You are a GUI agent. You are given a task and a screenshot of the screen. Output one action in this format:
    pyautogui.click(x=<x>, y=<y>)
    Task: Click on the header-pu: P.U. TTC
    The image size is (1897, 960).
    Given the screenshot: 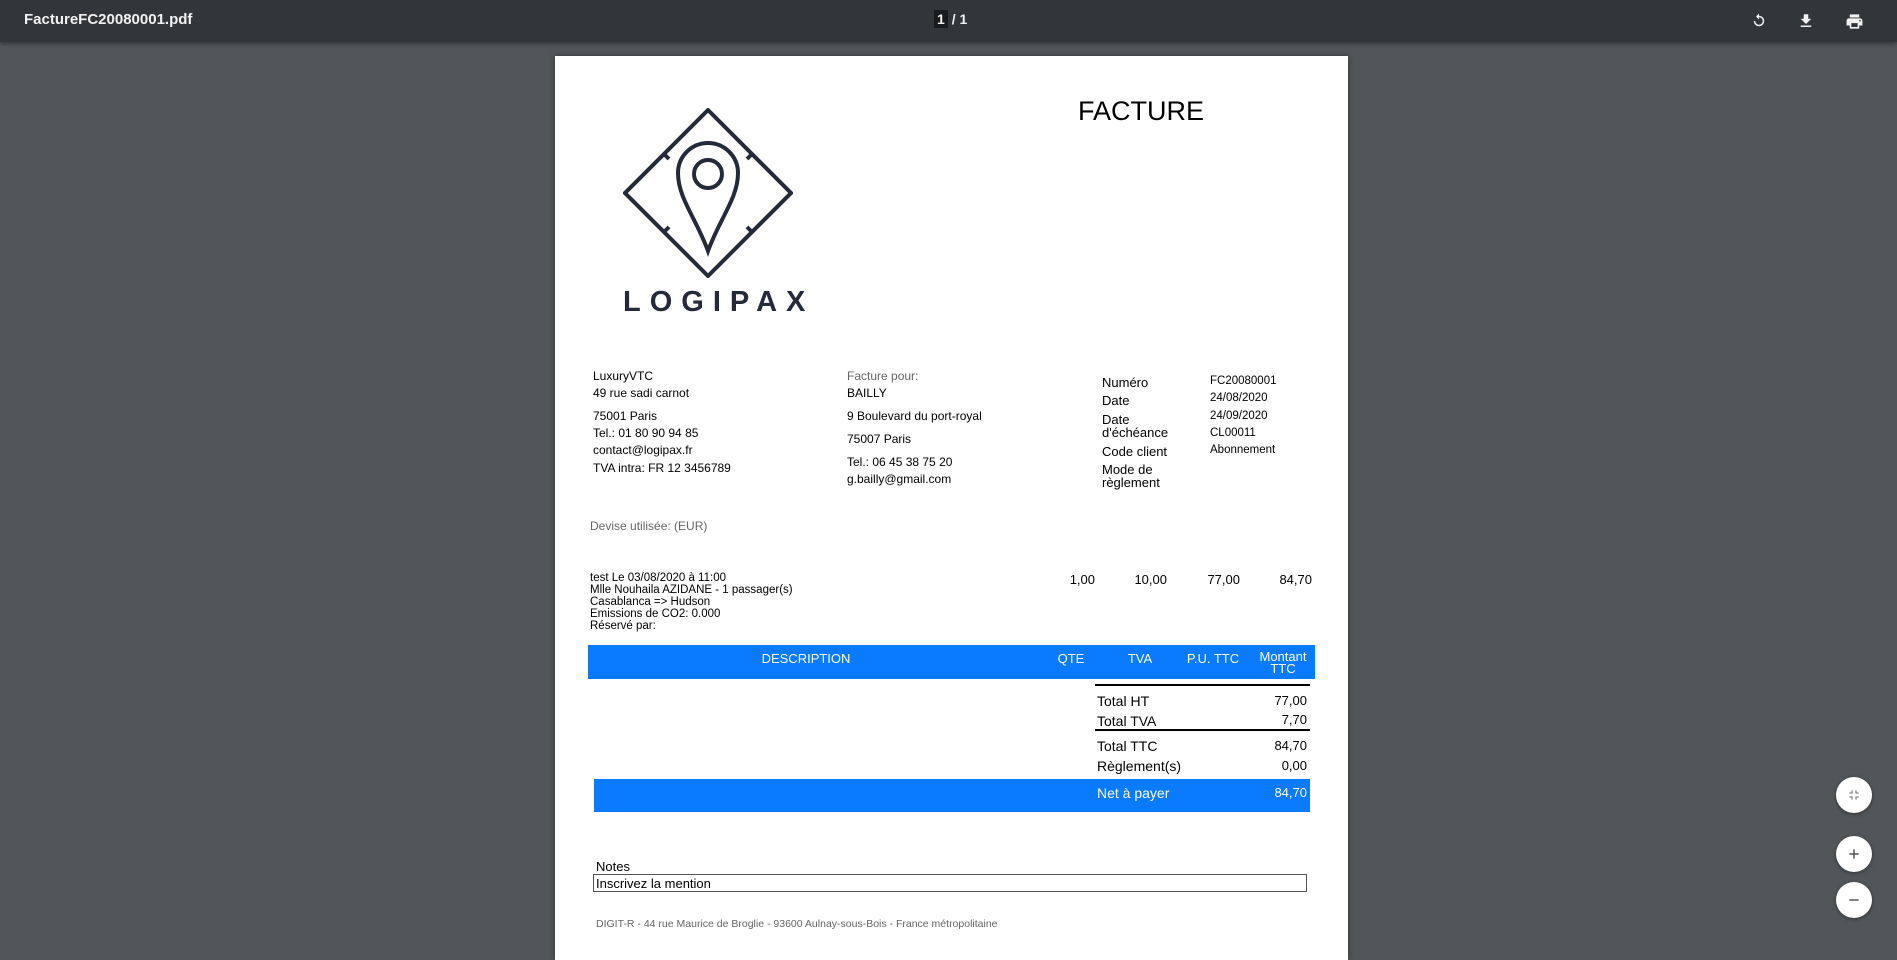 What is the action you would take?
    pyautogui.click(x=1213, y=658)
    